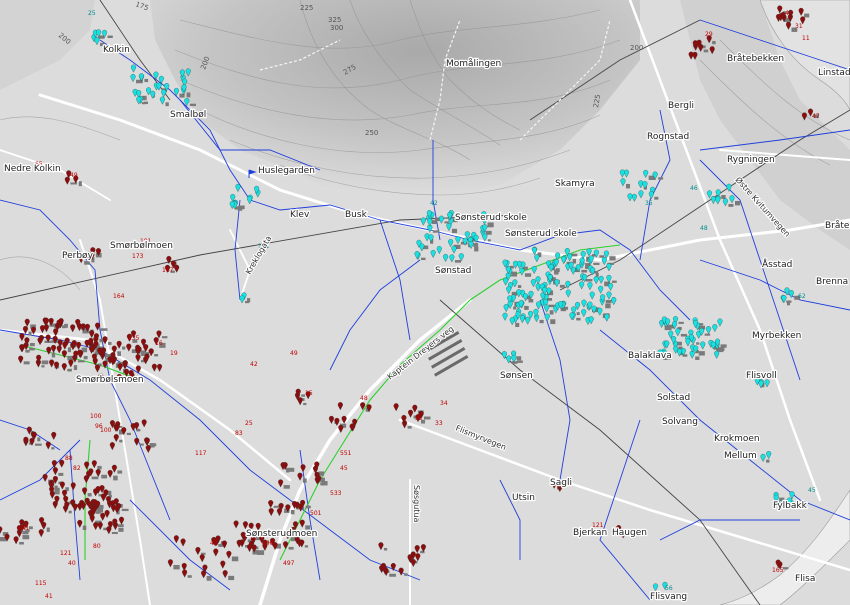  Describe the element at coordinates (77, 468) in the screenshot. I see `address-number: 82` at that location.